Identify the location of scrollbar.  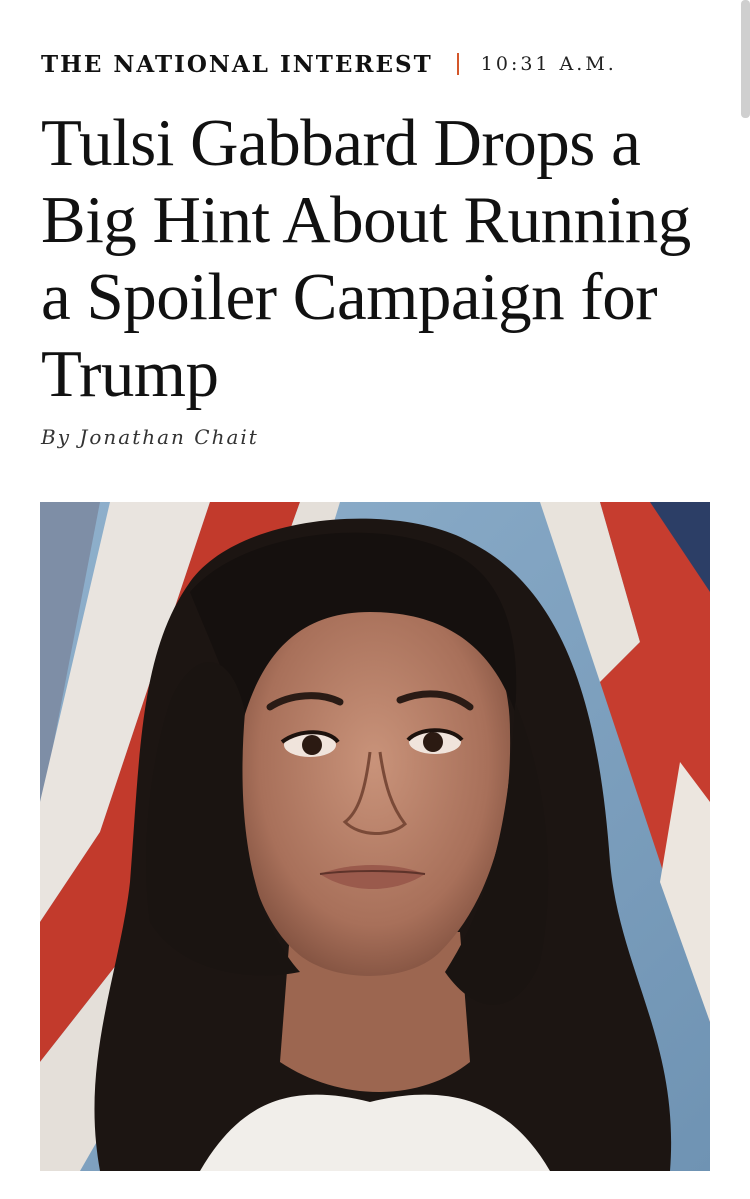
(745, 59).